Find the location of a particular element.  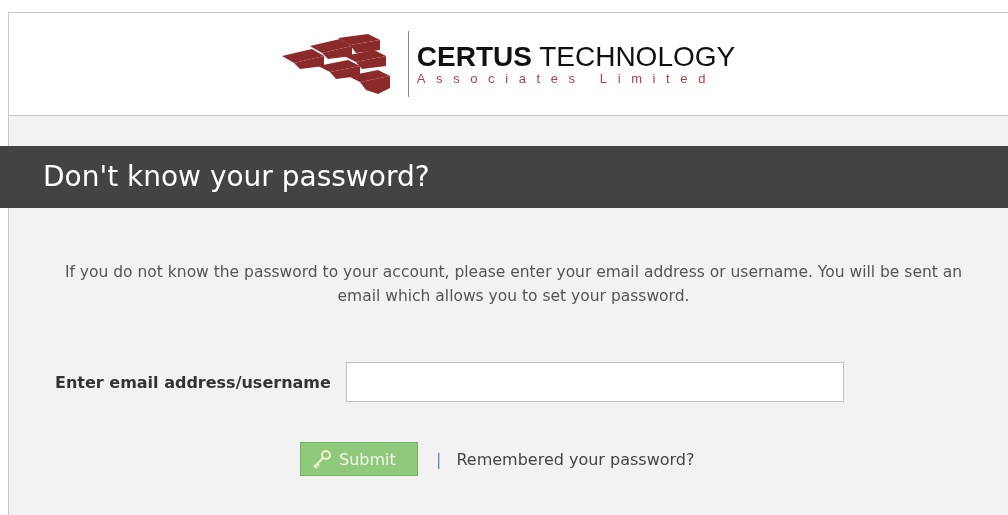

field-label: Enter email address/username is located at coordinates (193, 382).